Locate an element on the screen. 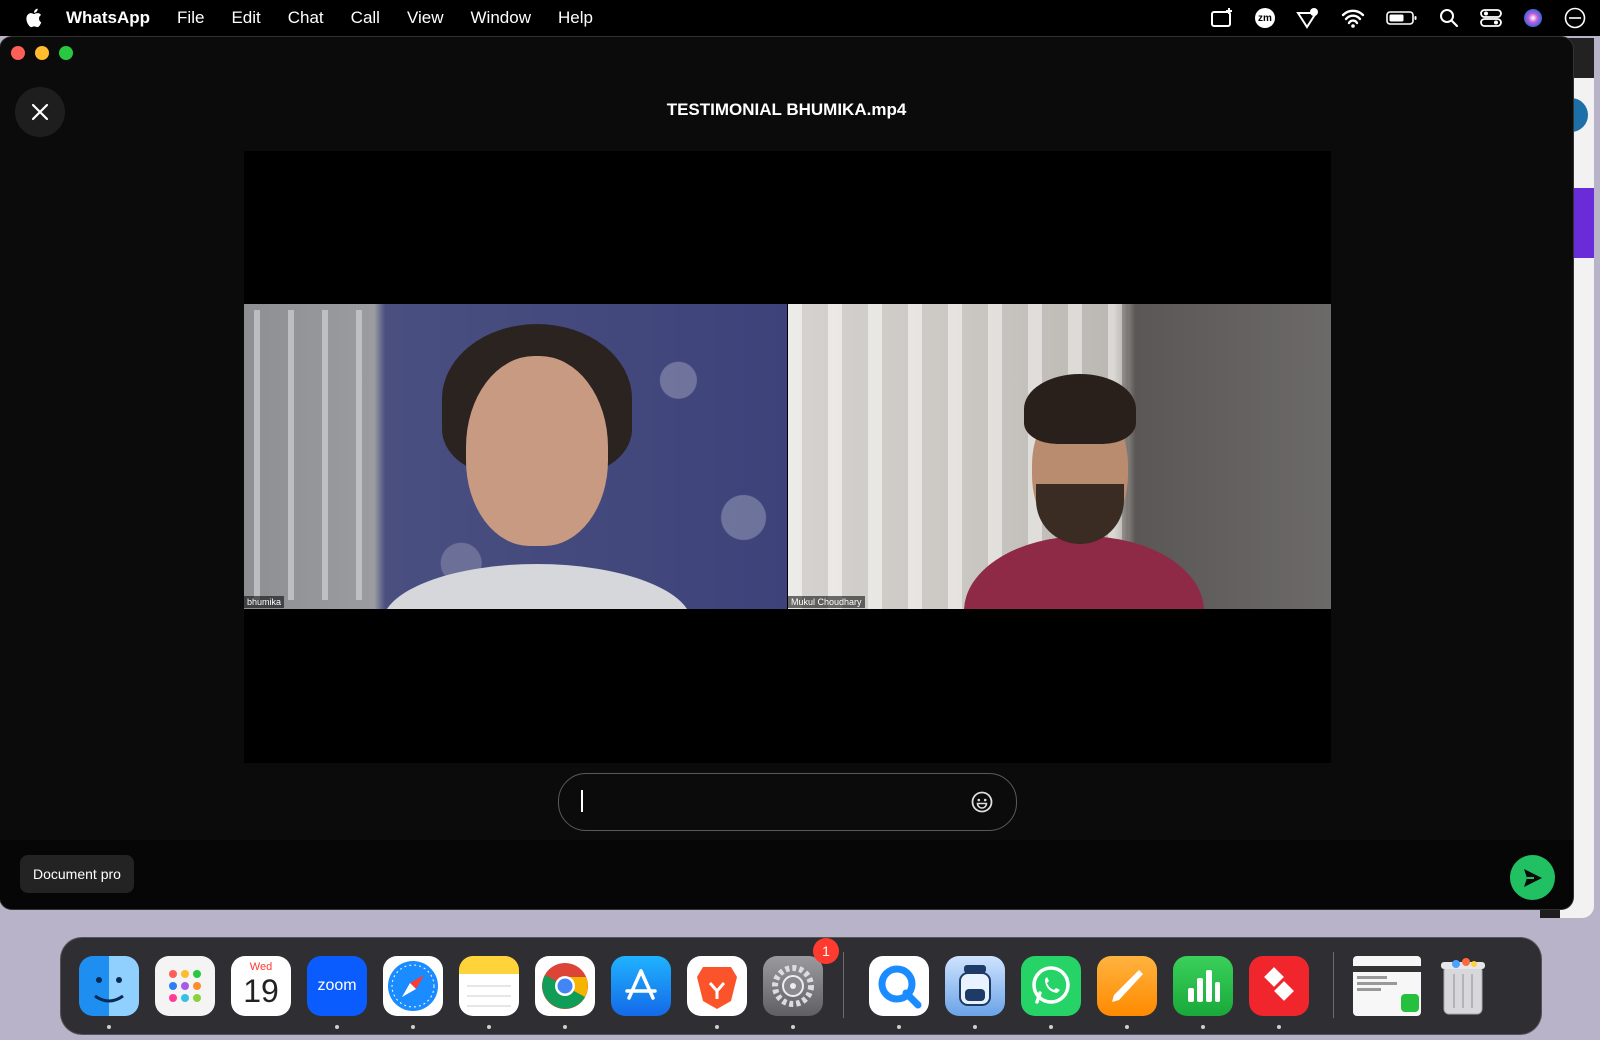 Image resolution: width=1600 pixels, height=1040 pixels. text-cursor is located at coordinates (582, 801).